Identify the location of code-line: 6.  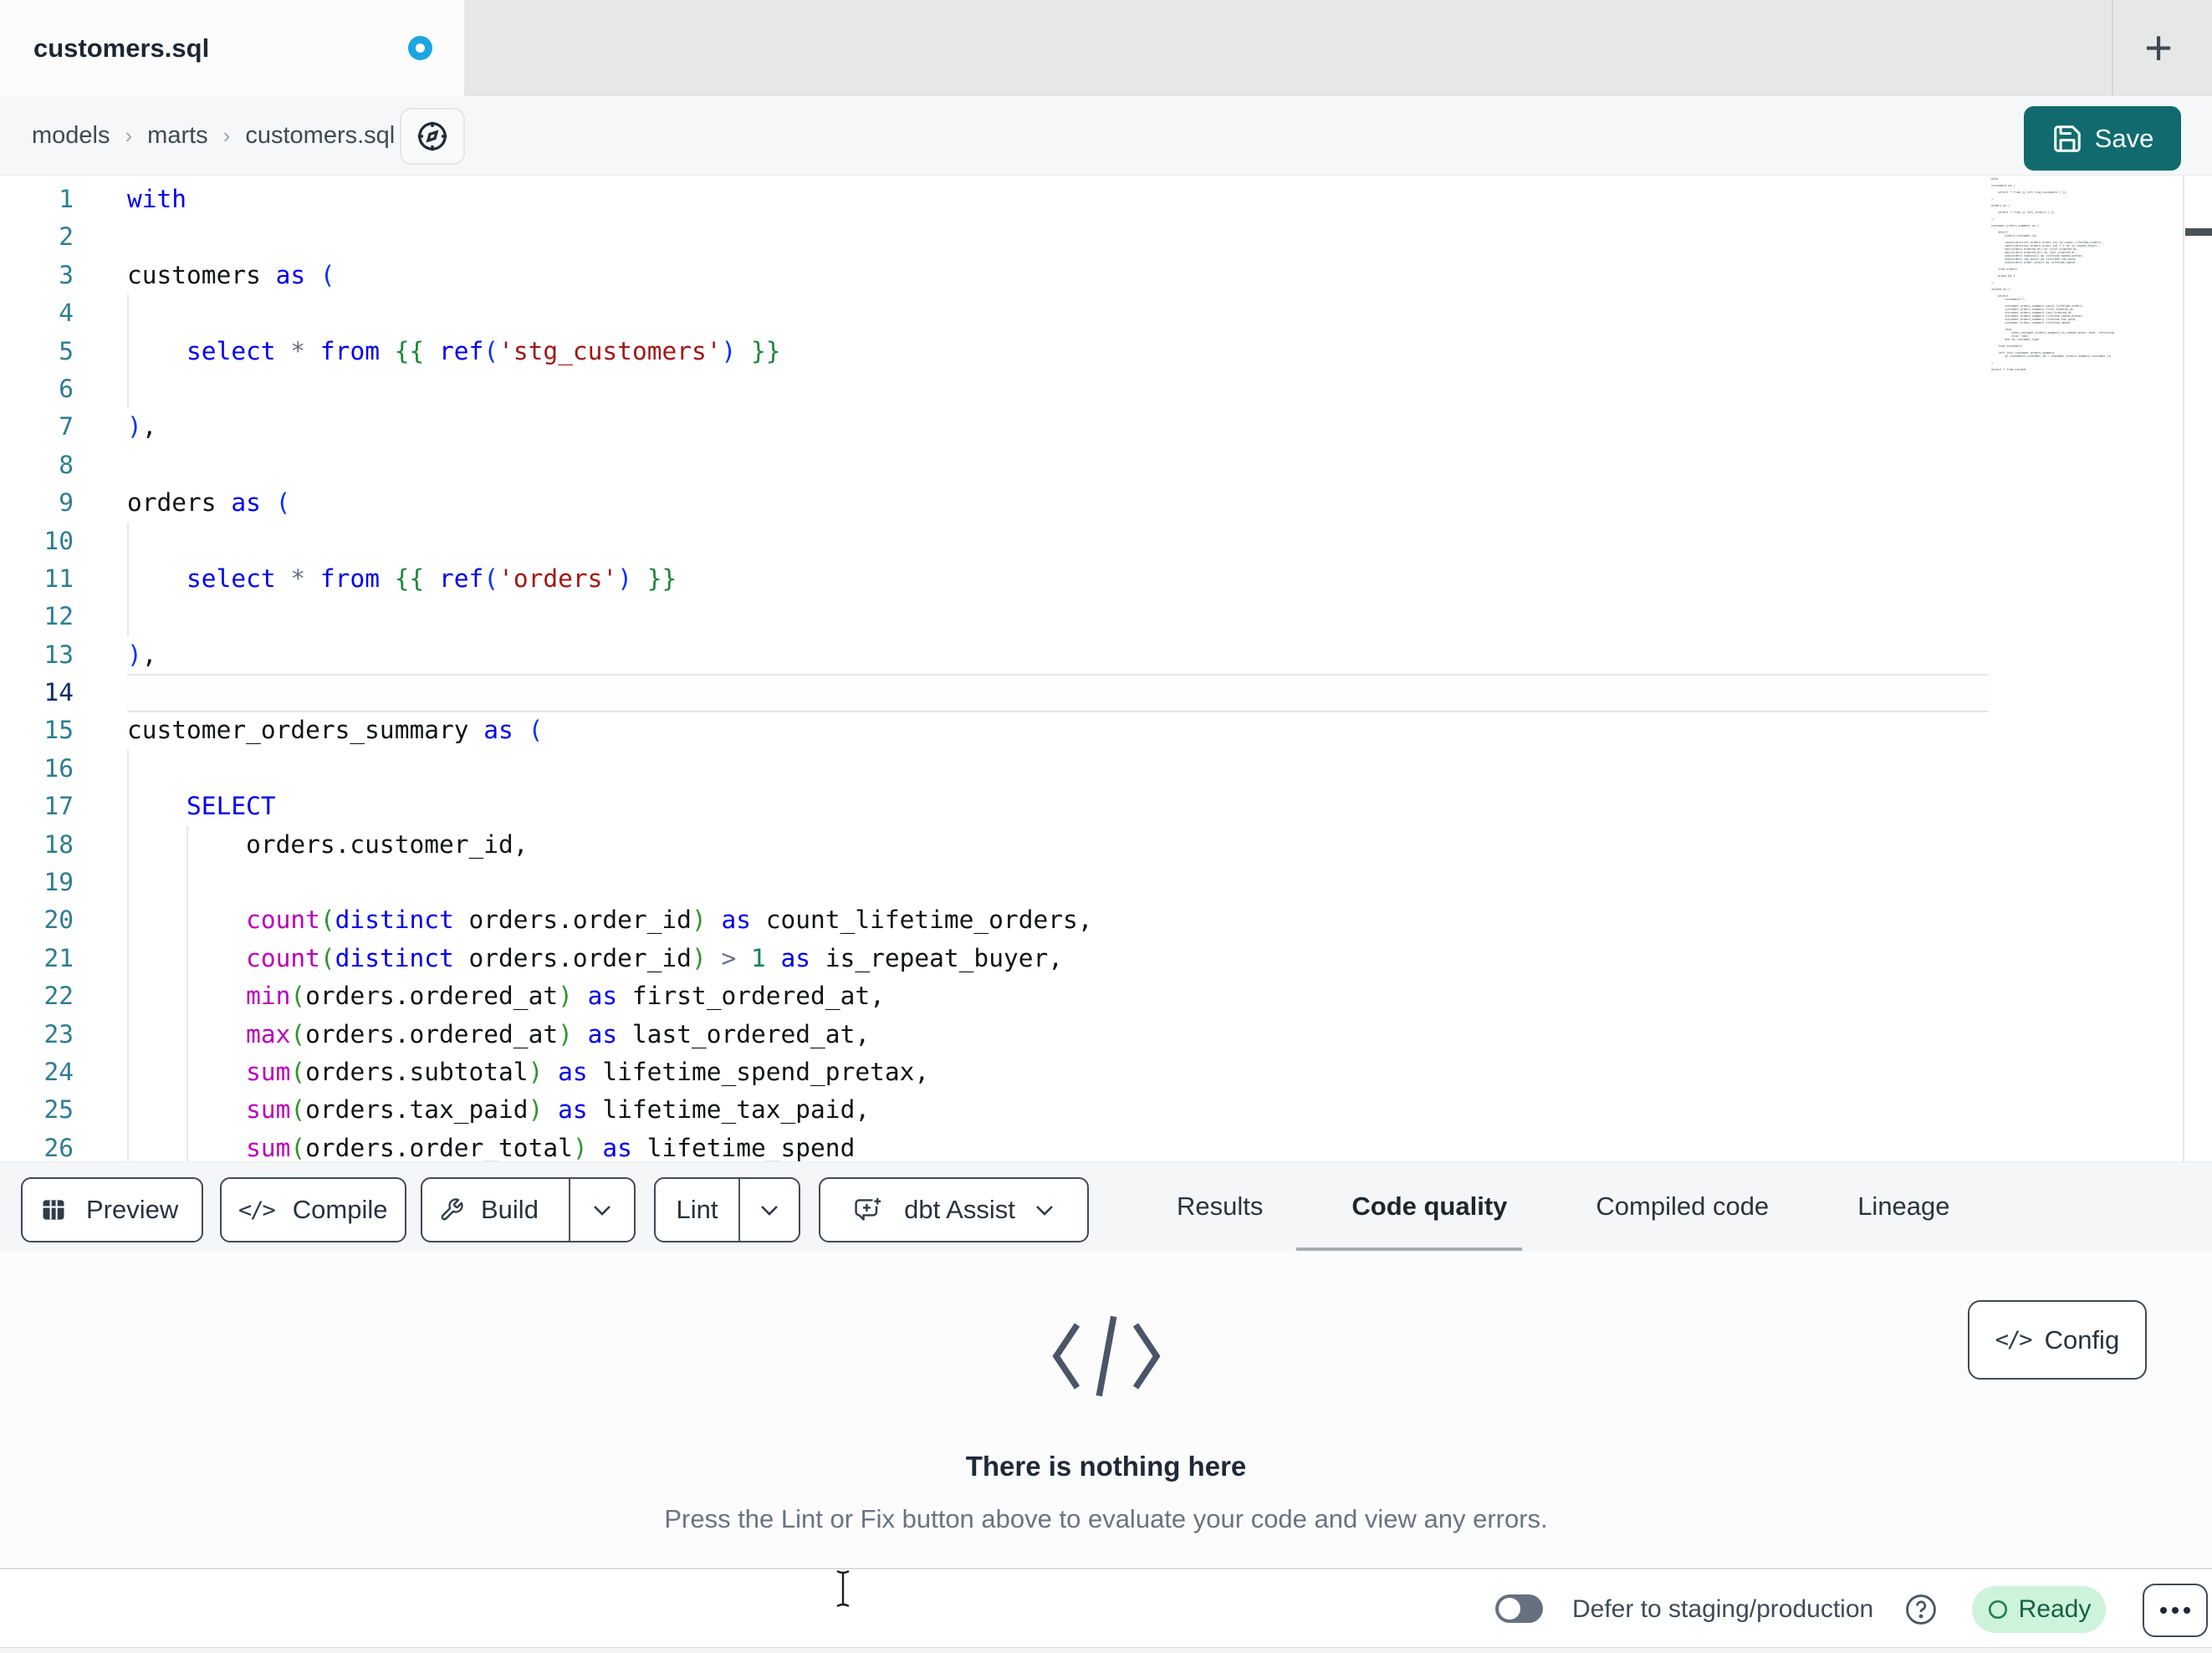
(995, 389).